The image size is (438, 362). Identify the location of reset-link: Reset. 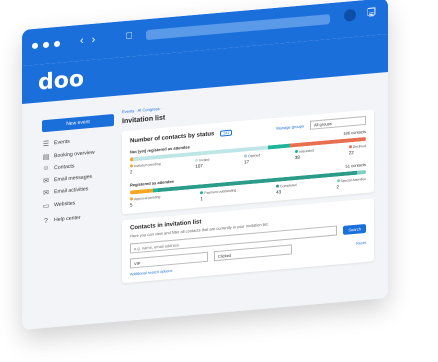
(361, 243).